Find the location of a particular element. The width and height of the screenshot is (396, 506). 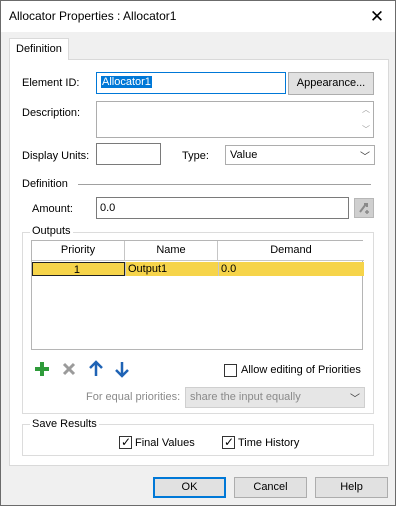

equal-priorities-select: share the input equally ﹀ is located at coordinates (275, 397).